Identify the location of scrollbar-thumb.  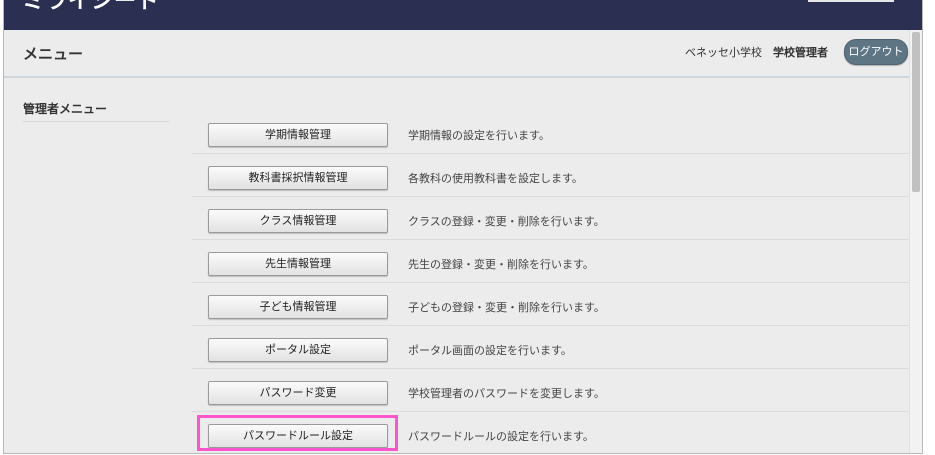
(916, 112).